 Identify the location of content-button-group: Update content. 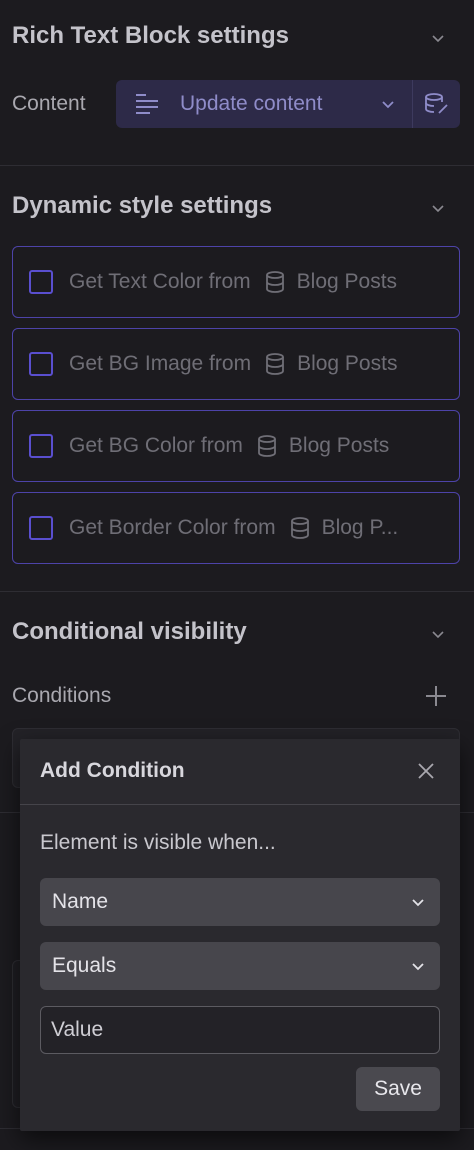
(288, 104).